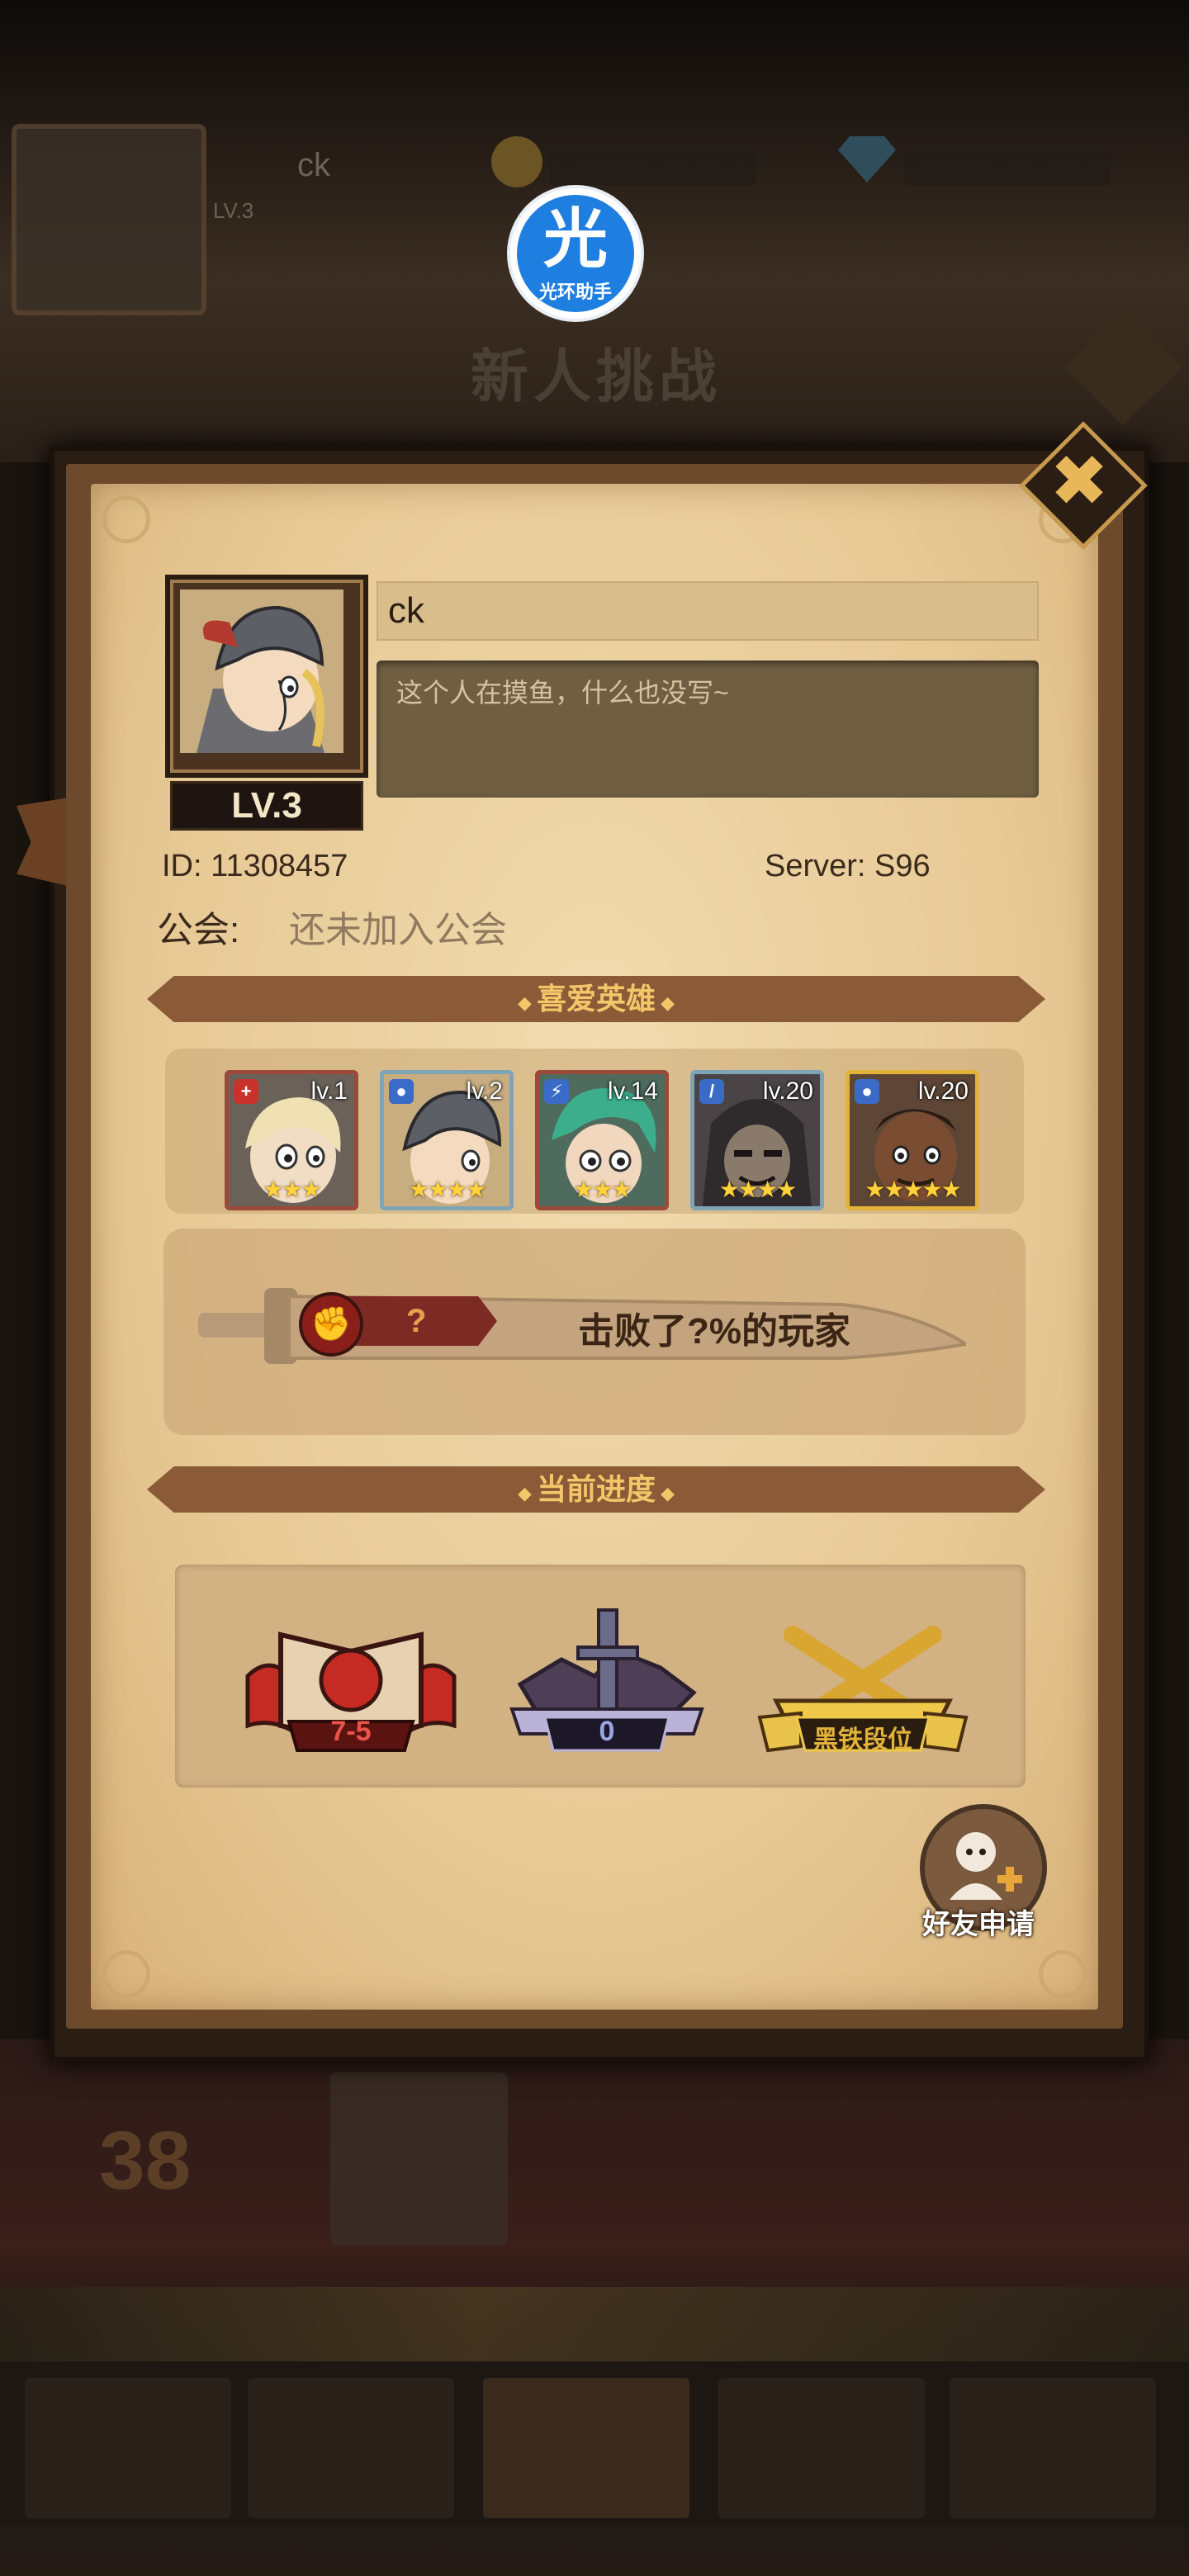 This screenshot has width=1189, height=2576. What do you see at coordinates (246, 1091) in the screenshot?
I see `hero-element-icon: +` at bounding box center [246, 1091].